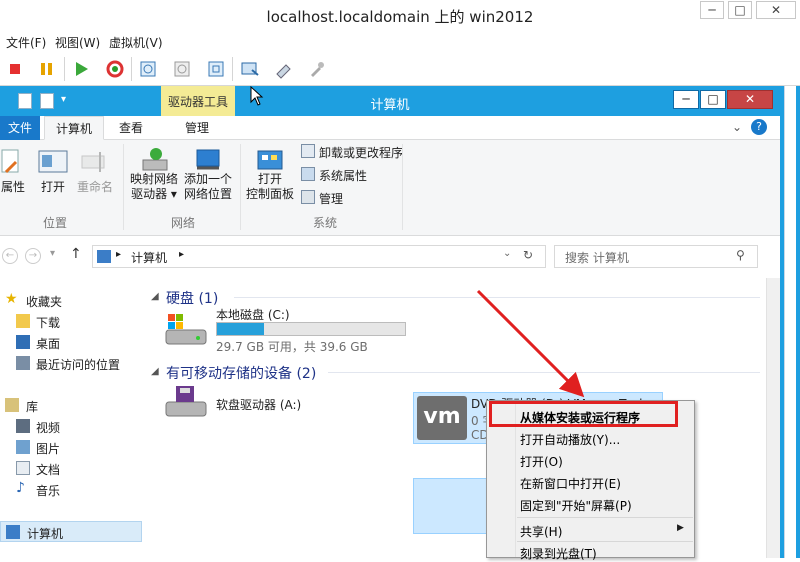  What do you see at coordinates (186, 330) in the screenshot?
I see `local-disk-icon` at bounding box center [186, 330].